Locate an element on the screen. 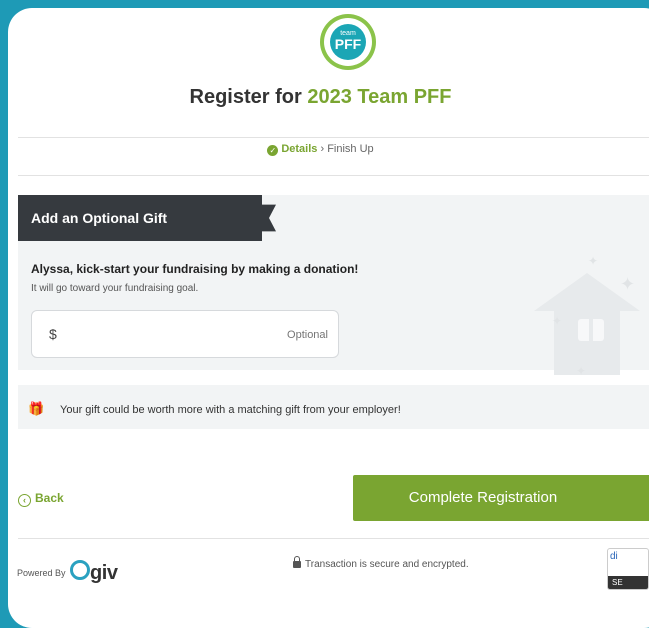 The image size is (649, 628). complete-registration-label: Complete Registration is located at coordinates (483, 497).